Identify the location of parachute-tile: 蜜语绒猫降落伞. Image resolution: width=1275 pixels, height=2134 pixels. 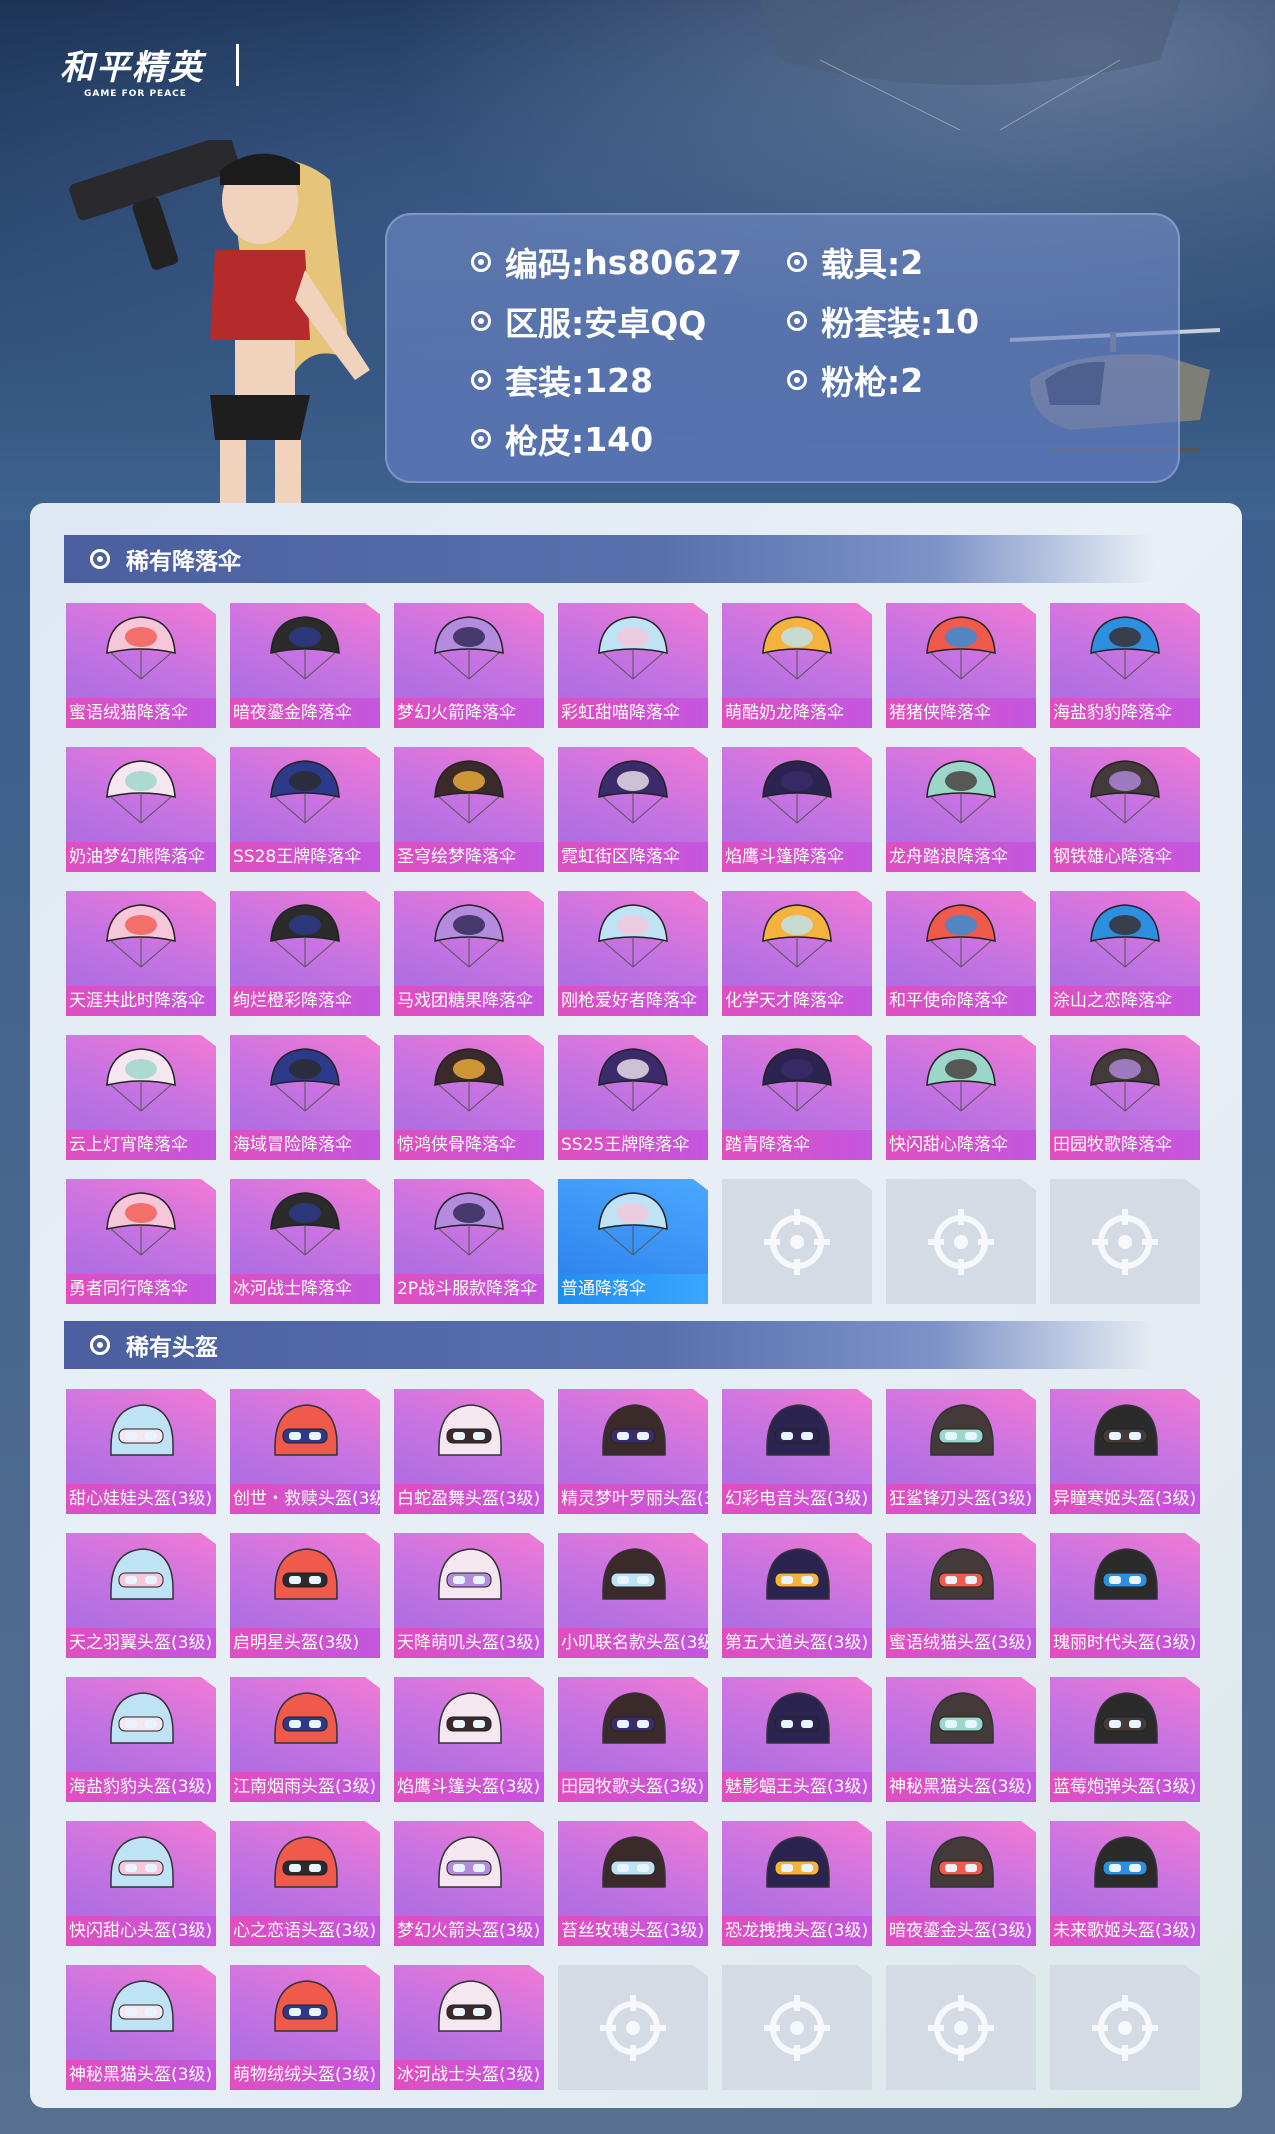
(141, 665).